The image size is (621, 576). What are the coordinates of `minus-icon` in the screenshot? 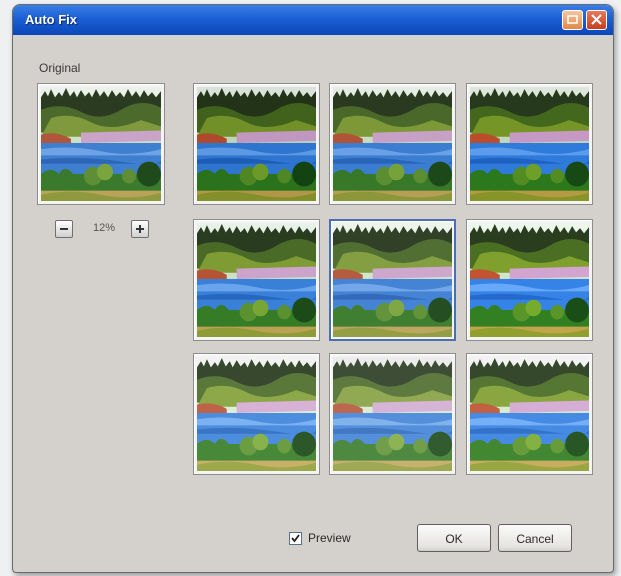 It's located at (64, 229).